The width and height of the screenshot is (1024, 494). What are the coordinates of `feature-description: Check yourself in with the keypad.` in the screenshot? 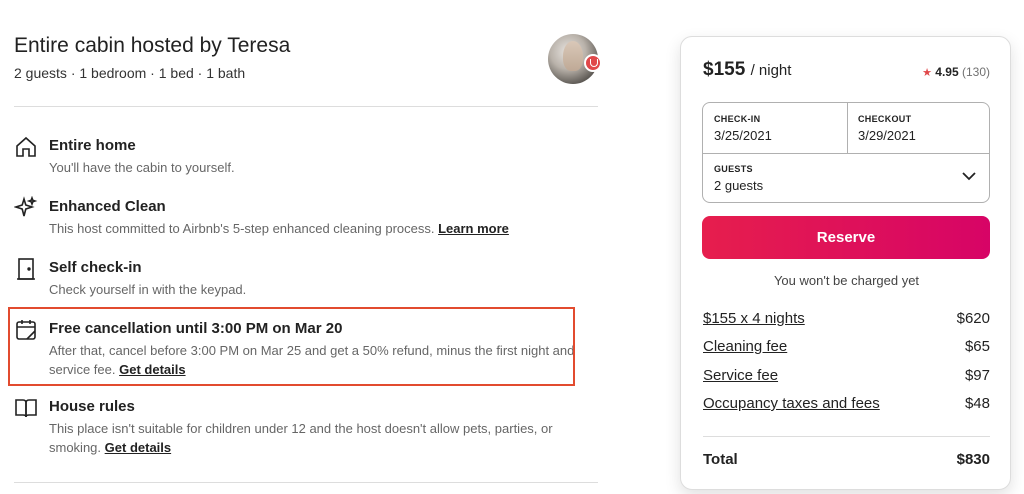 It's located at (148, 289).